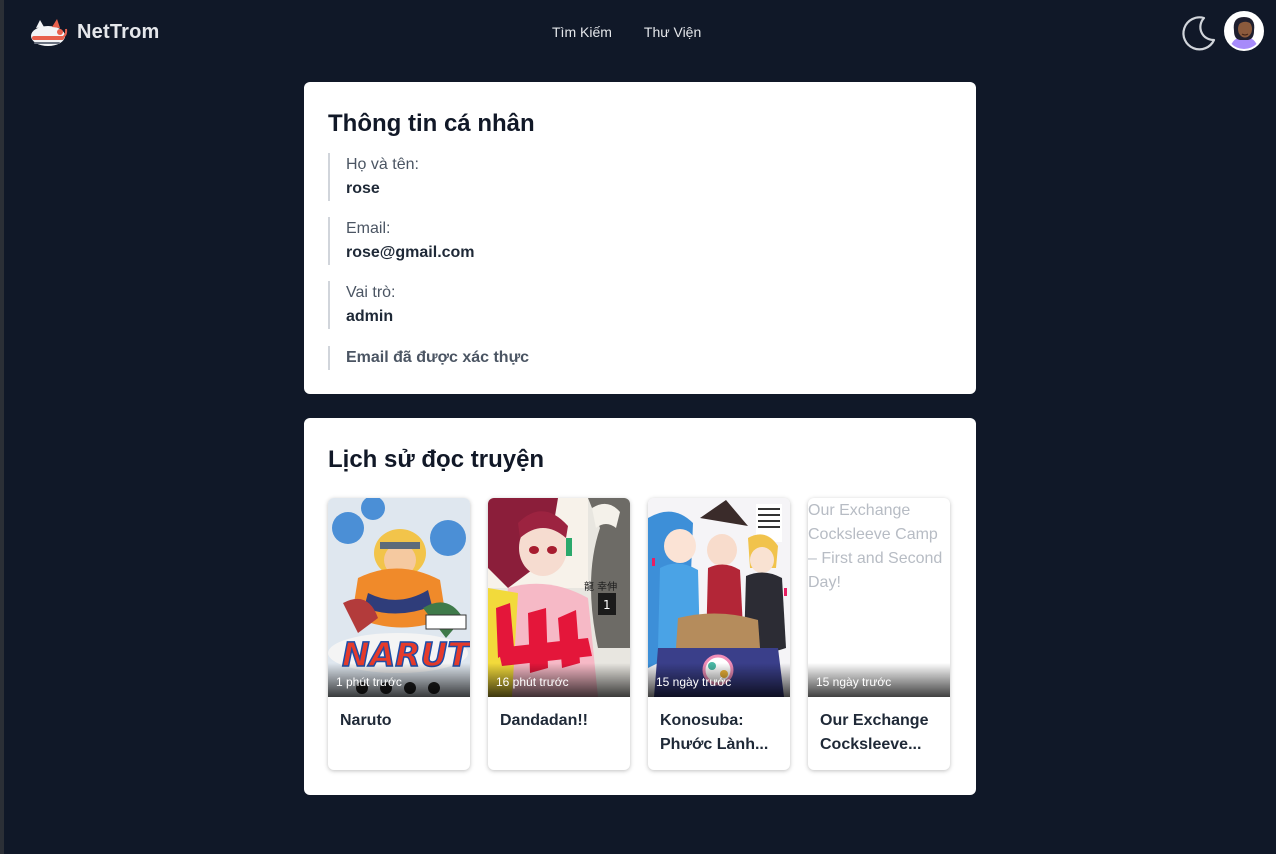 The width and height of the screenshot is (1276, 854). I want to click on comic-title: Dandadan!!, so click(560, 721).